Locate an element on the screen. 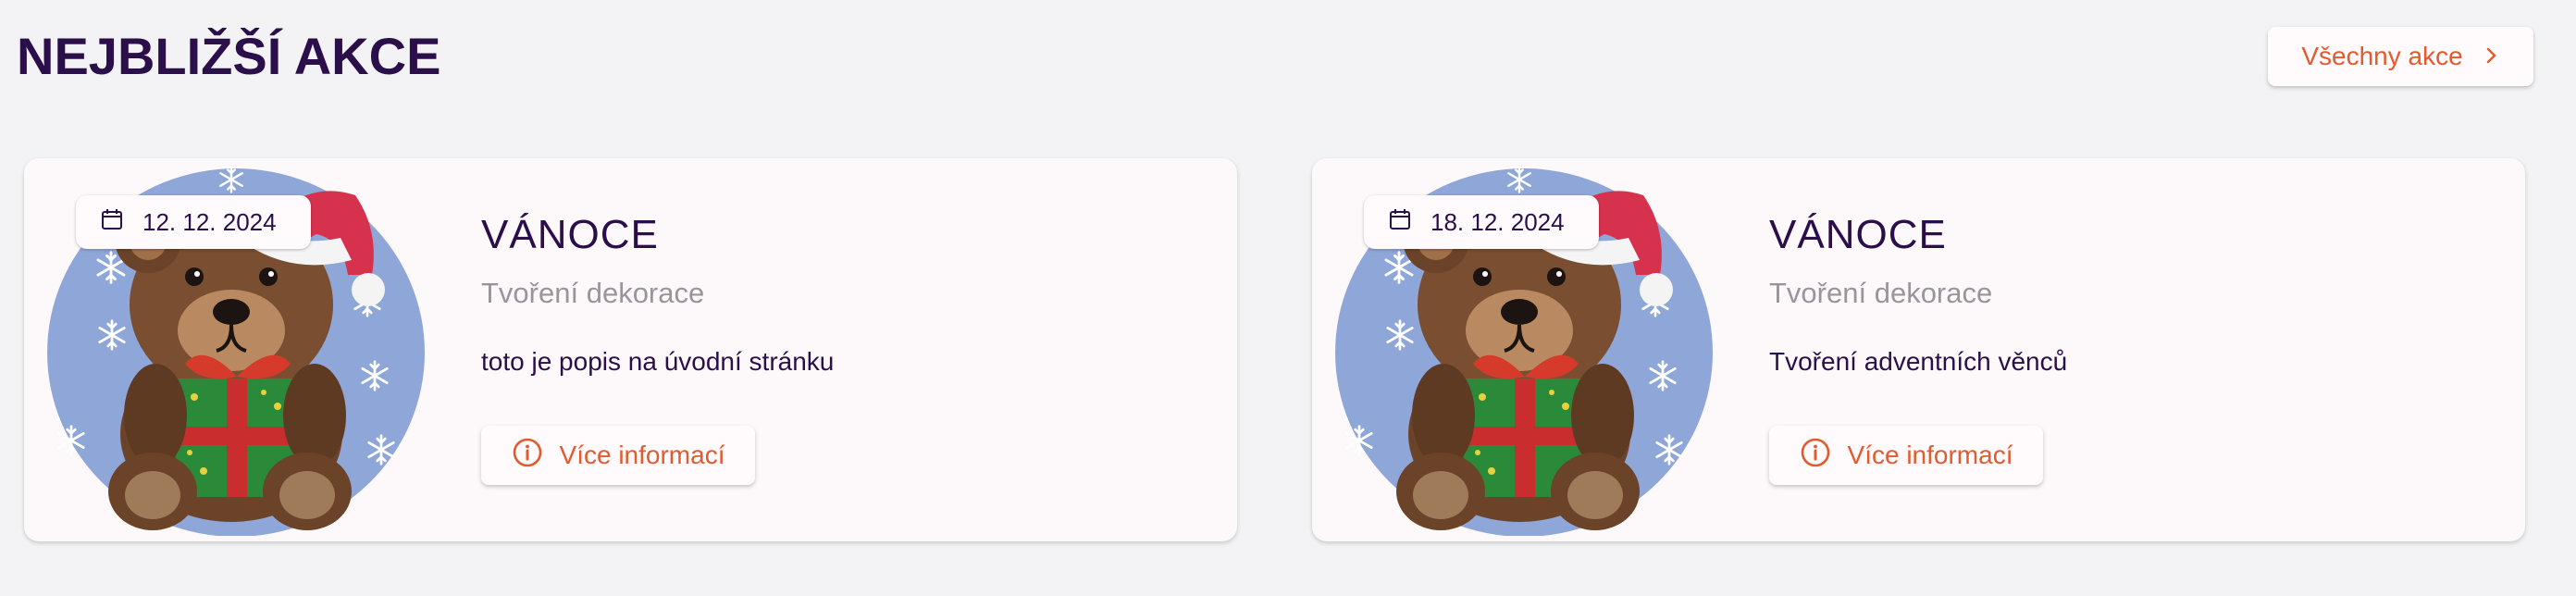 This screenshot has height=596, width=2576. all-events-button: Všechny akce is located at coordinates (2400, 57).